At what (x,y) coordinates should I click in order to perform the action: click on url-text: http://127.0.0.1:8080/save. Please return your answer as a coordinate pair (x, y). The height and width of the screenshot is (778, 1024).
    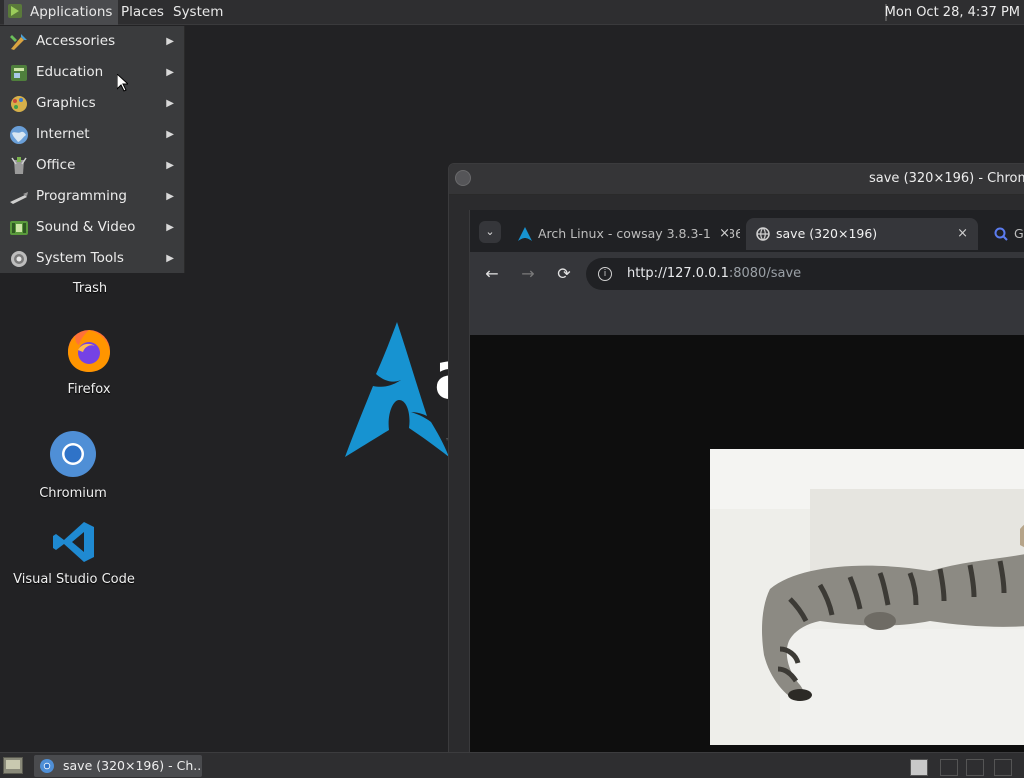
    Looking at the image, I should click on (714, 274).